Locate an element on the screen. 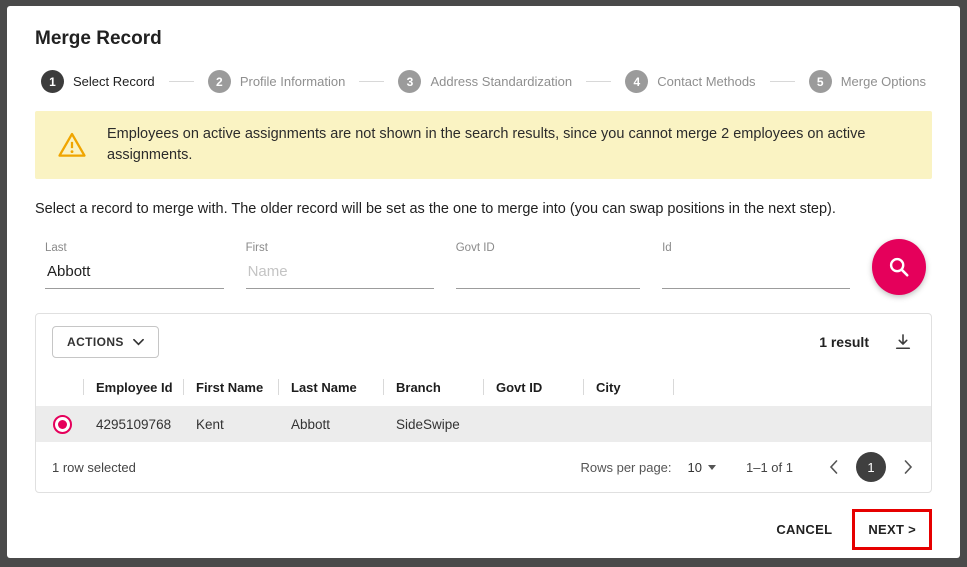 The width and height of the screenshot is (967, 567). rows-selected-text: 1 row selected is located at coordinates (94, 467).